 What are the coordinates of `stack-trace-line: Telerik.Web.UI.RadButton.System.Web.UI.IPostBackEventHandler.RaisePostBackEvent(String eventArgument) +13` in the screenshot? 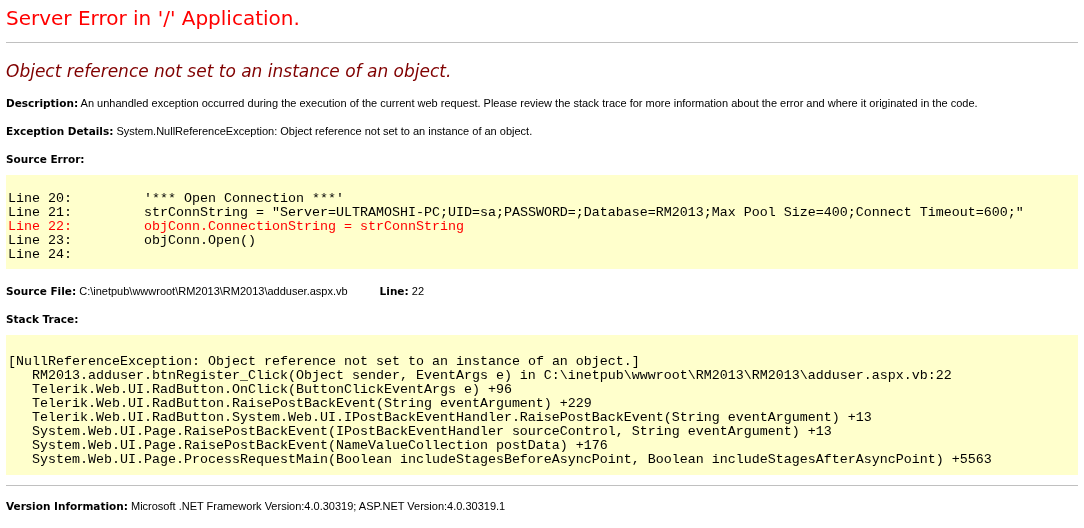 It's located at (451, 418).